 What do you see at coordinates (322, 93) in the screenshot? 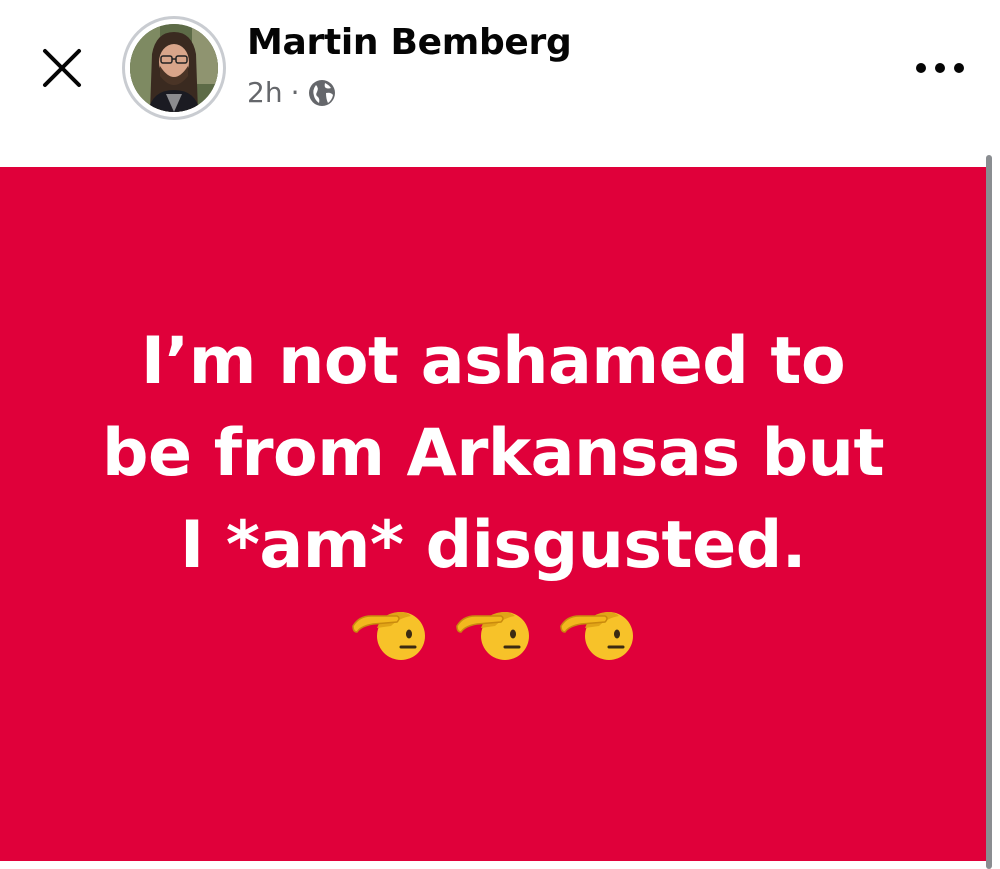
I see `globe-icon` at bounding box center [322, 93].